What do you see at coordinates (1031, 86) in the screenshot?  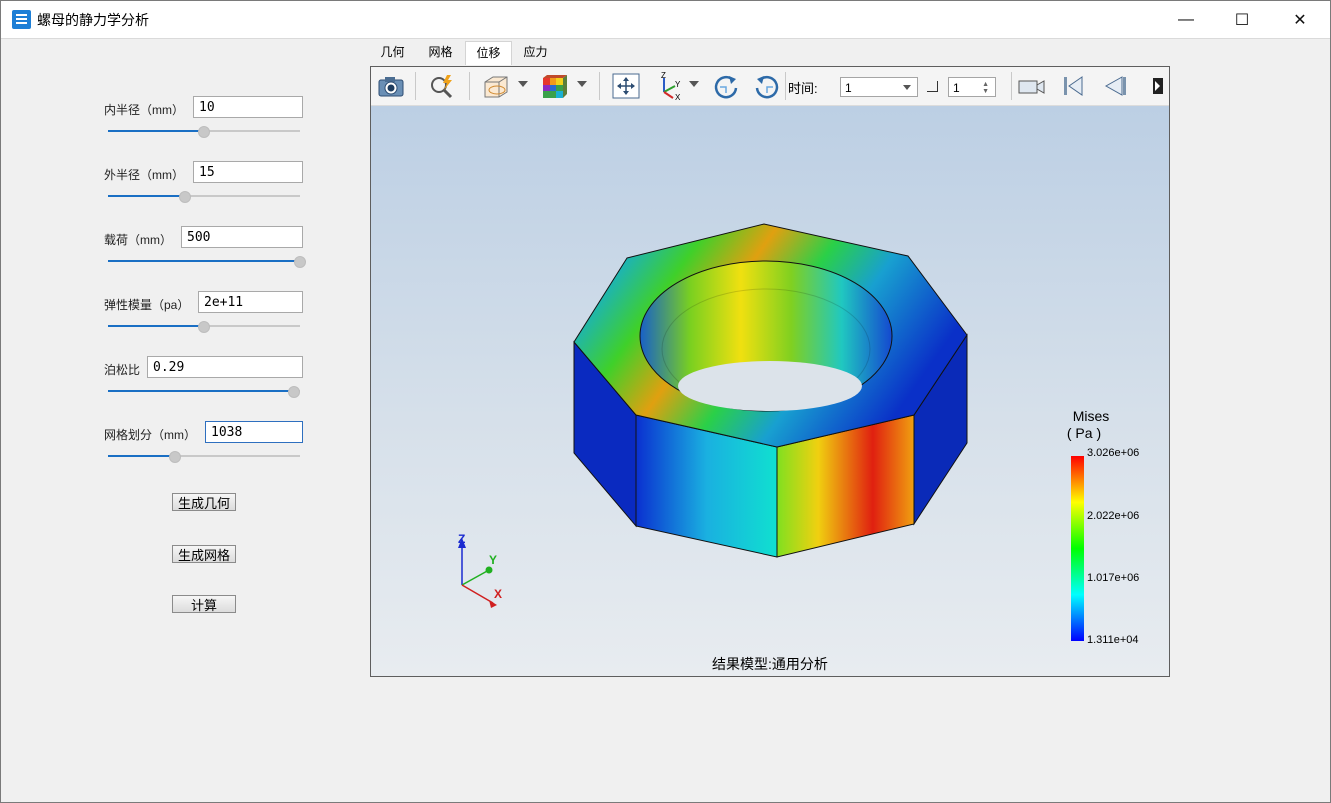 I see `record-icon` at bounding box center [1031, 86].